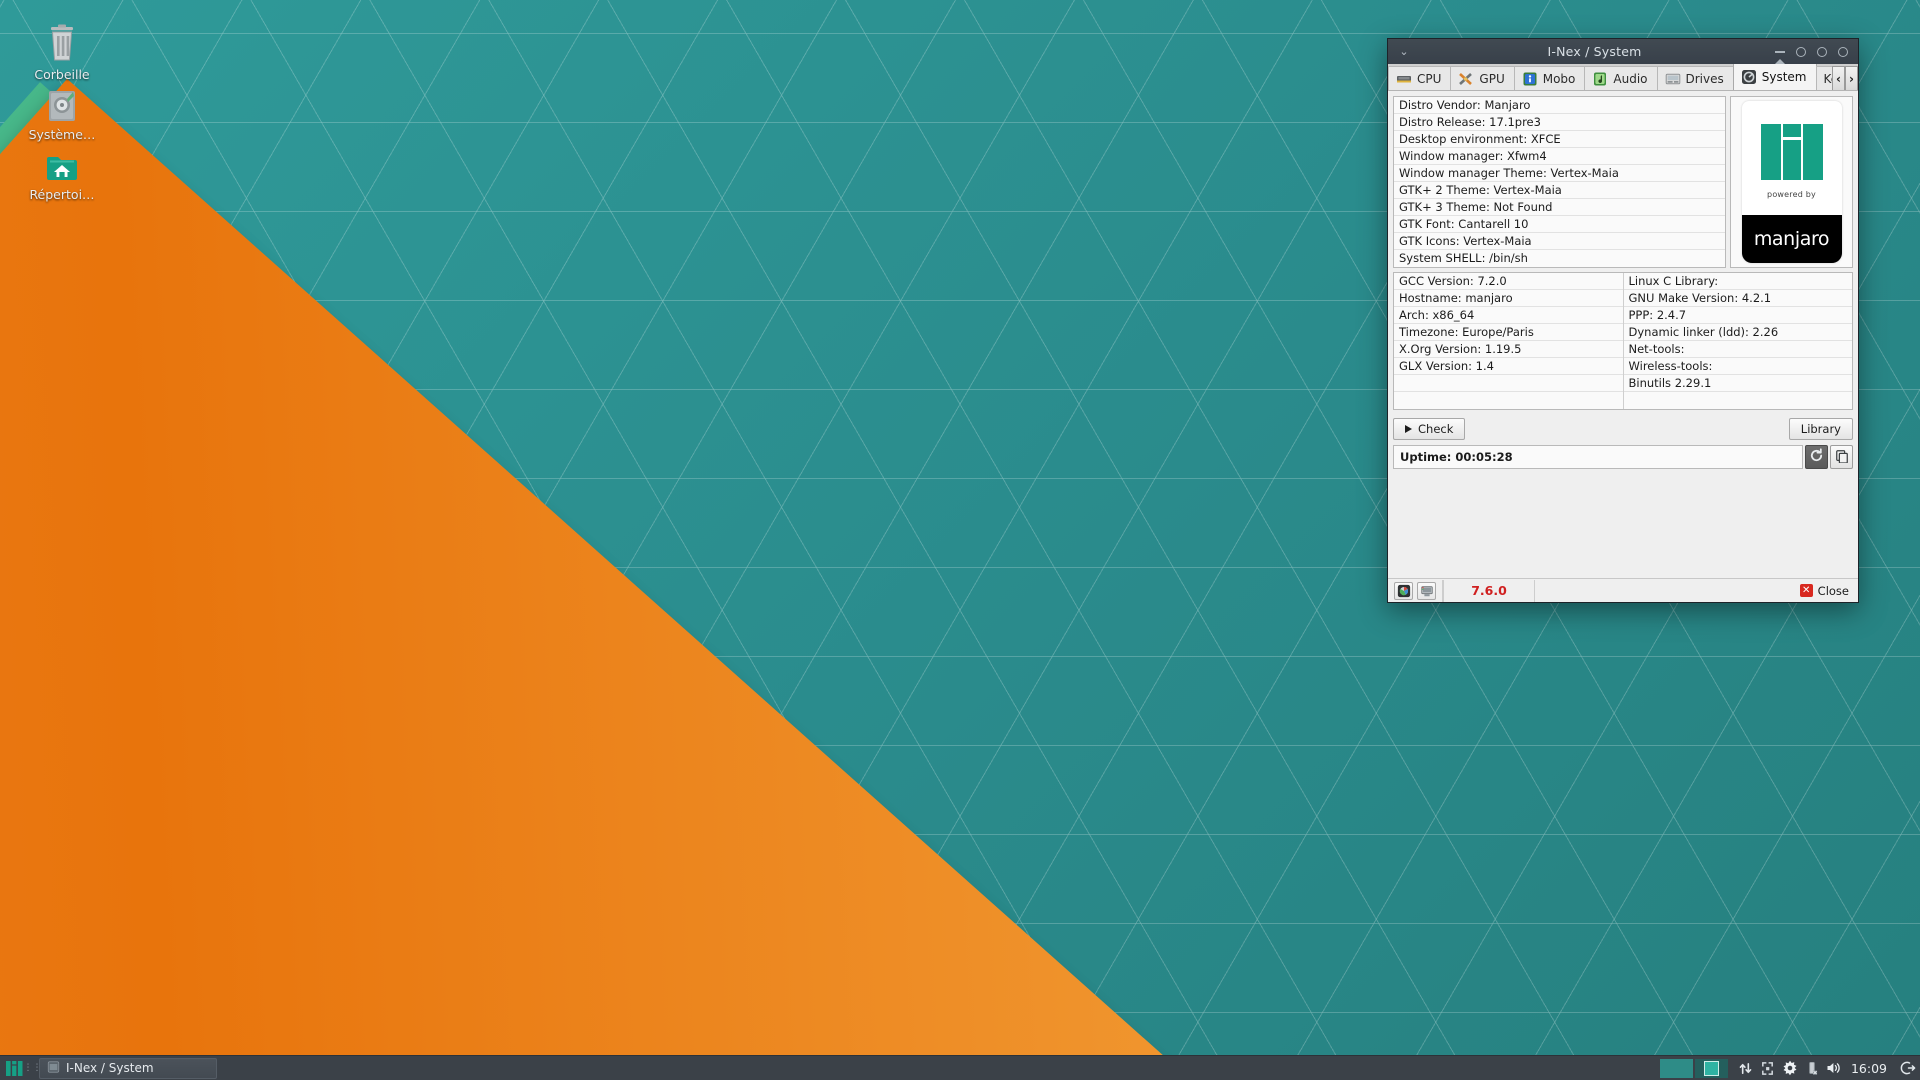  Describe the element at coordinates (1403, 591) in the screenshot. I see `screenshot-icon` at that location.